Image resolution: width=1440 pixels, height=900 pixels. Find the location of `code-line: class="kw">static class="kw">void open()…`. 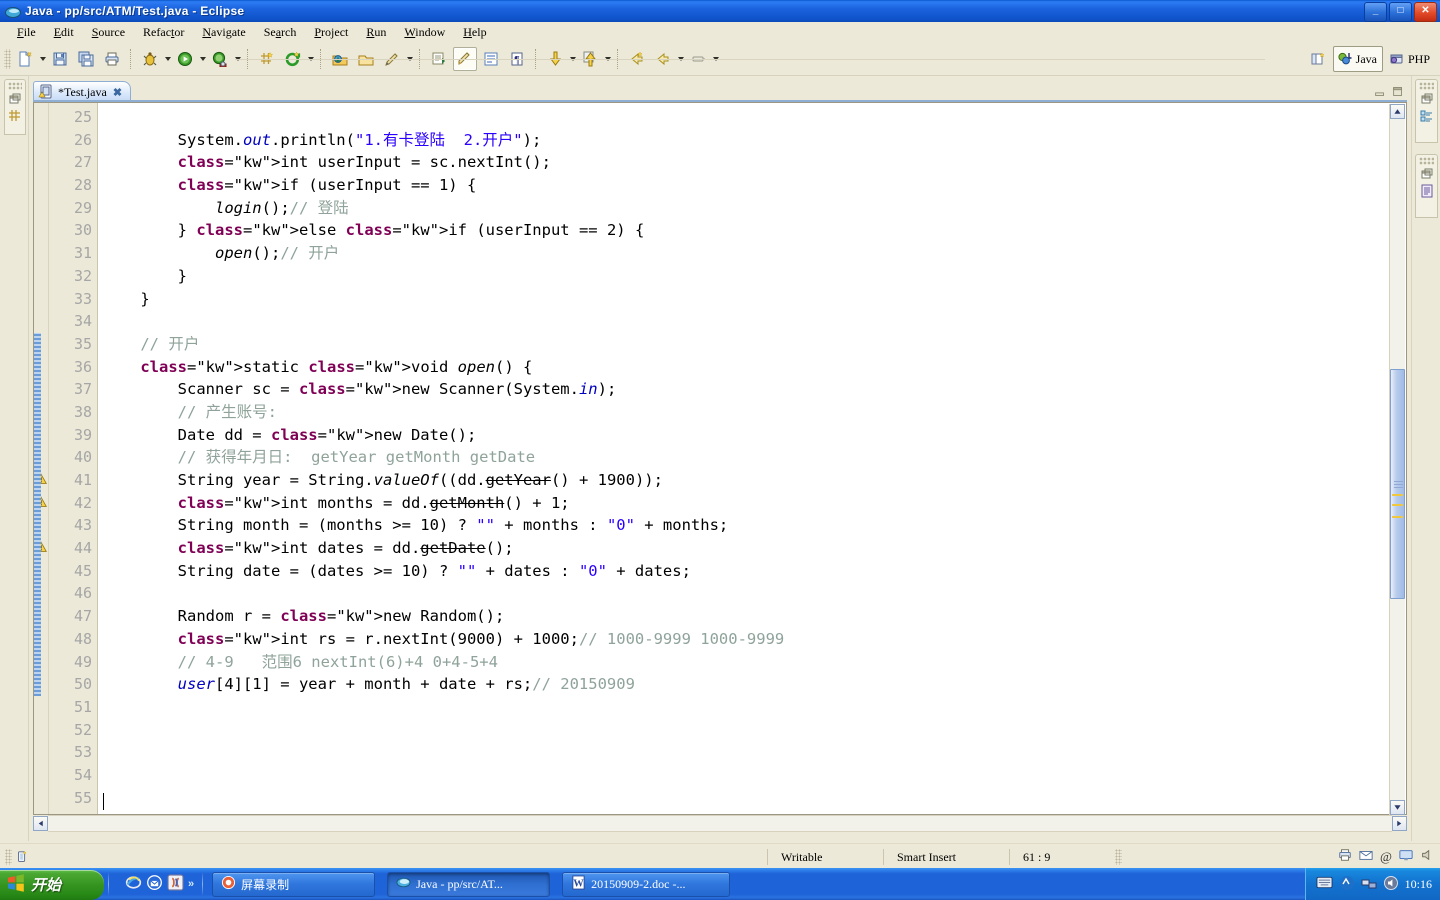

code-line: class="kw">static class="kw">void open()… is located at coordinates (752, 367).